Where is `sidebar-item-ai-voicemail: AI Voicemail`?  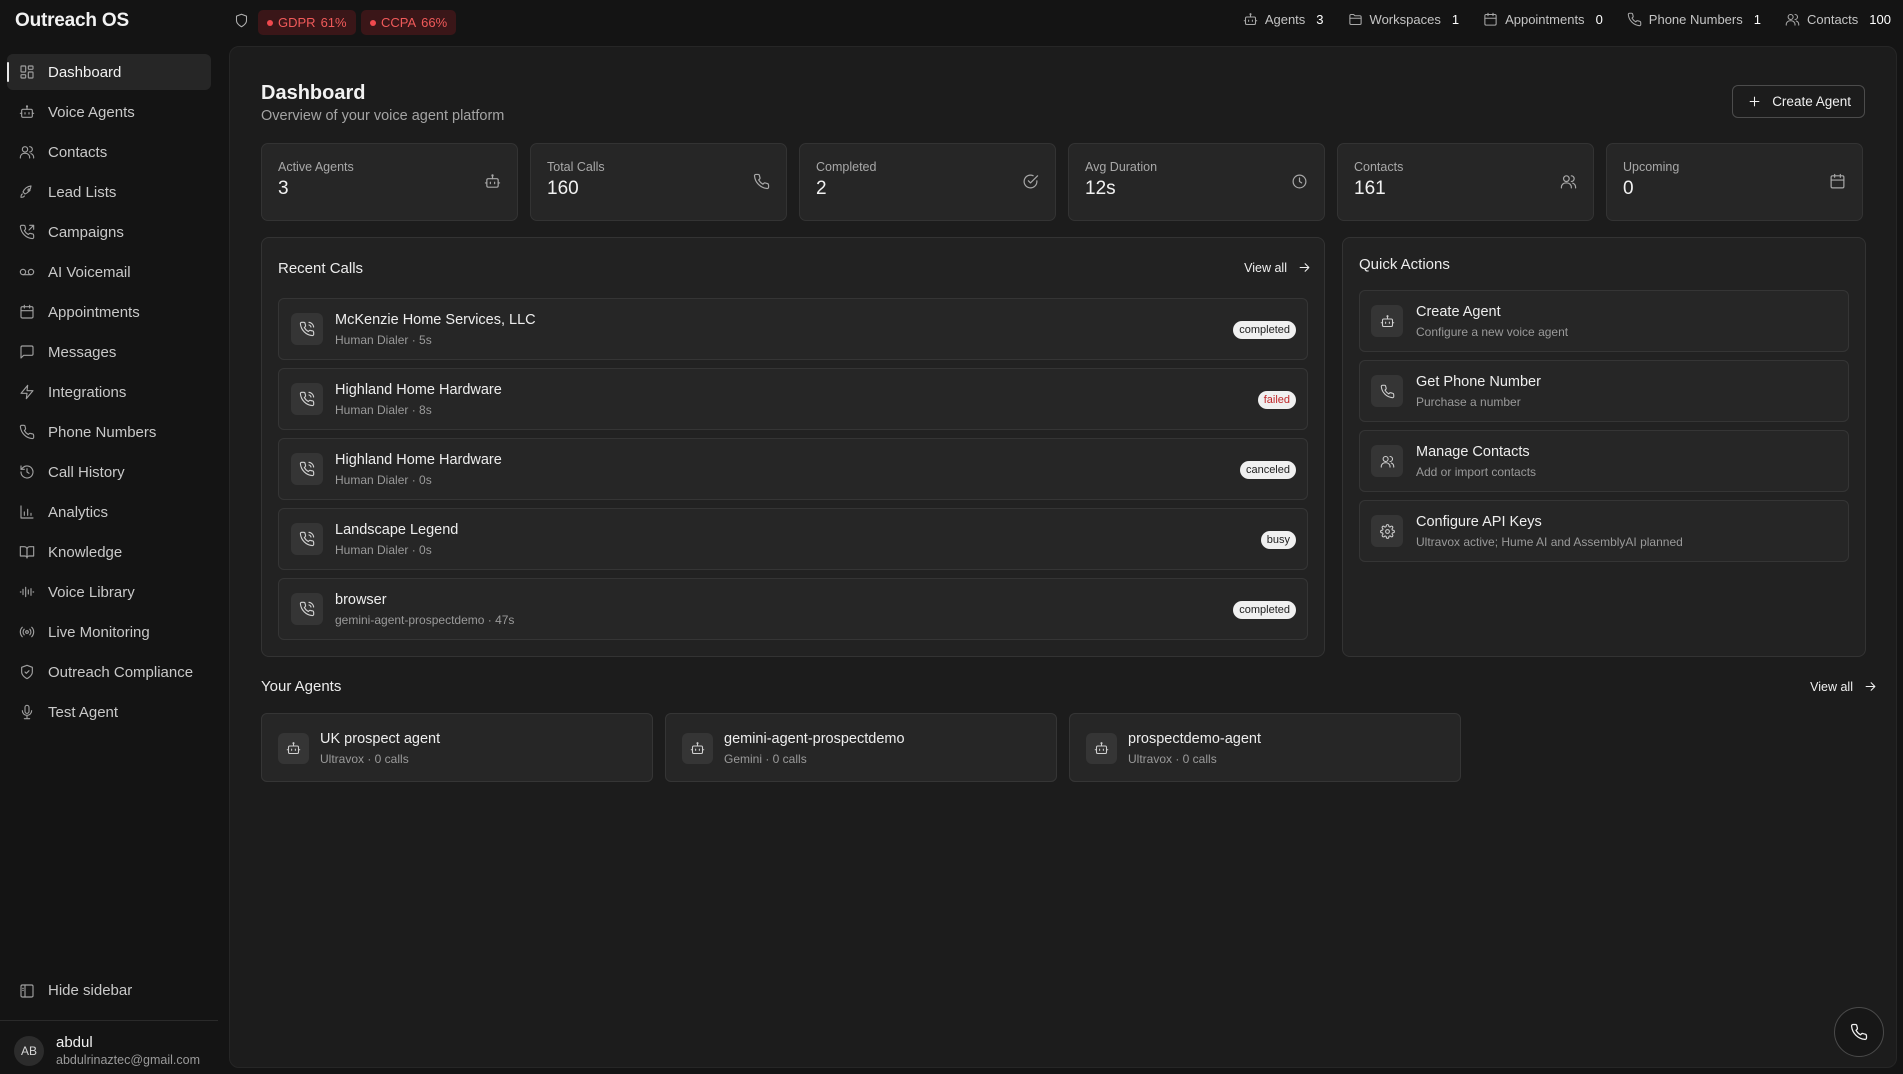 sidebar-item-ai-voicemail: AI Voicemail is located at coordinates (109, 272).